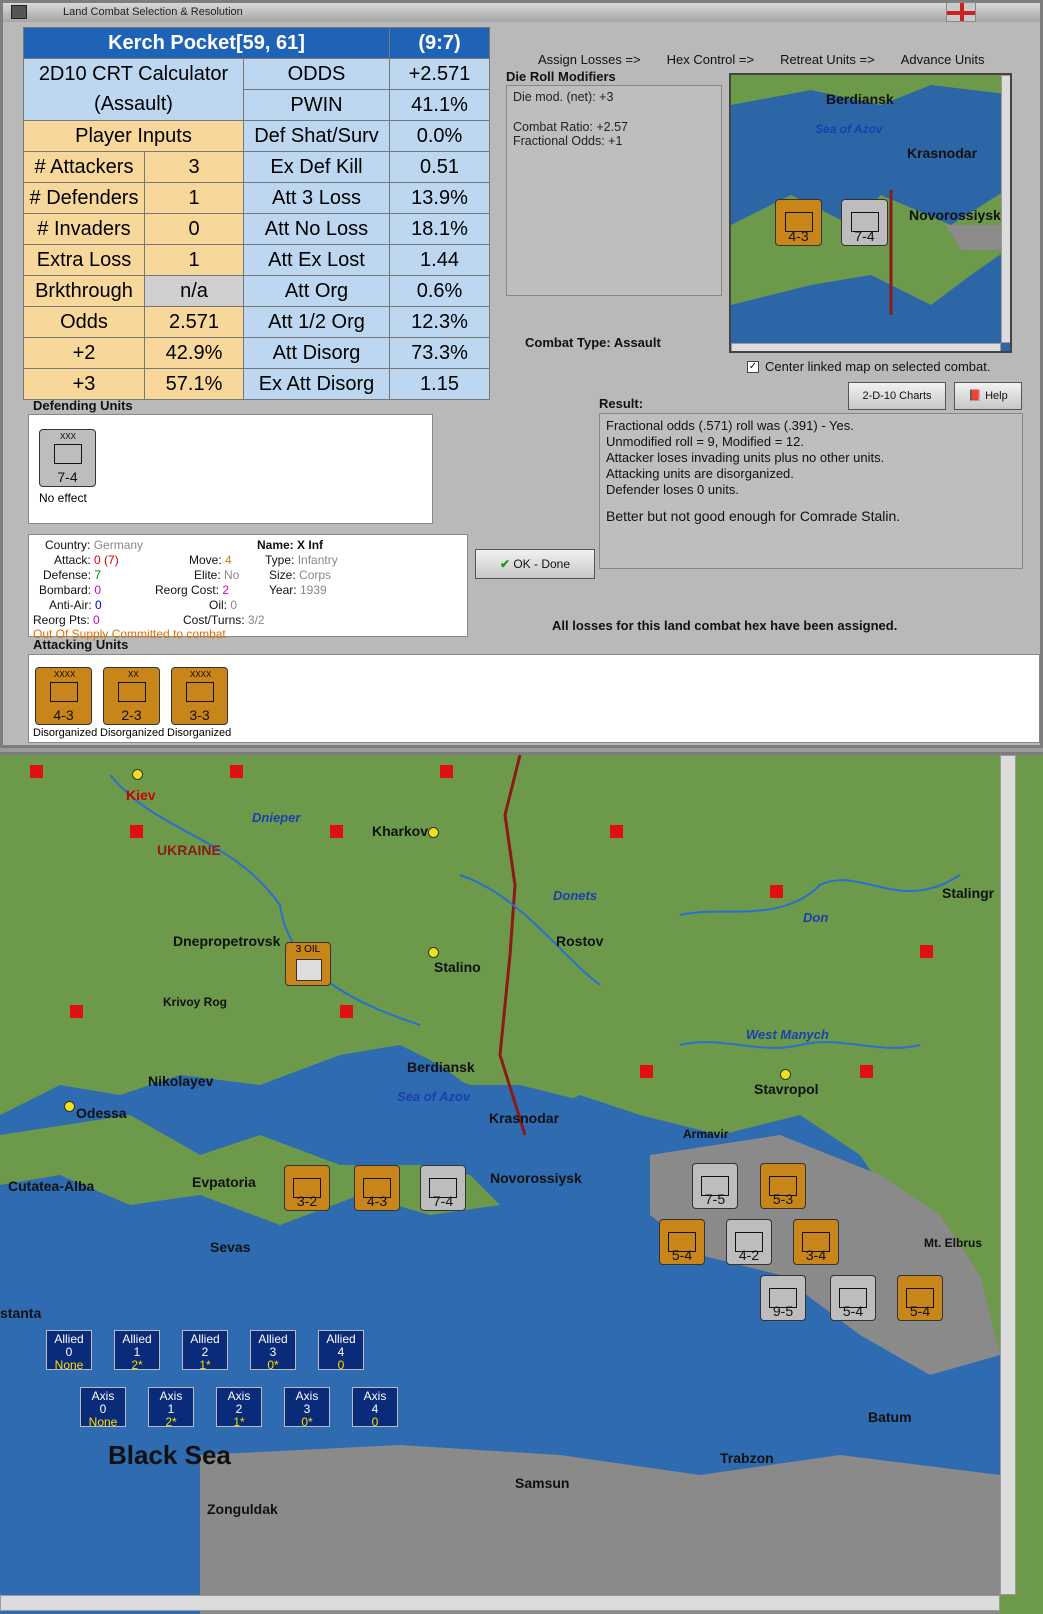 The width and height of the screenshot is (1043, 1614). What do you see at coordinates (194, 229) in the screenshot?
I see `input-invaders: 0` at bounding box center [194, 229].